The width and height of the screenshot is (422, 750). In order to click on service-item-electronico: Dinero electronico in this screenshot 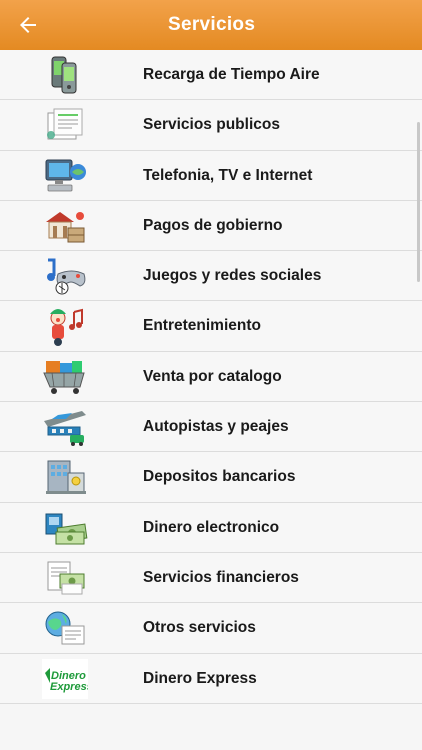, I will do `click(211, 527)`.